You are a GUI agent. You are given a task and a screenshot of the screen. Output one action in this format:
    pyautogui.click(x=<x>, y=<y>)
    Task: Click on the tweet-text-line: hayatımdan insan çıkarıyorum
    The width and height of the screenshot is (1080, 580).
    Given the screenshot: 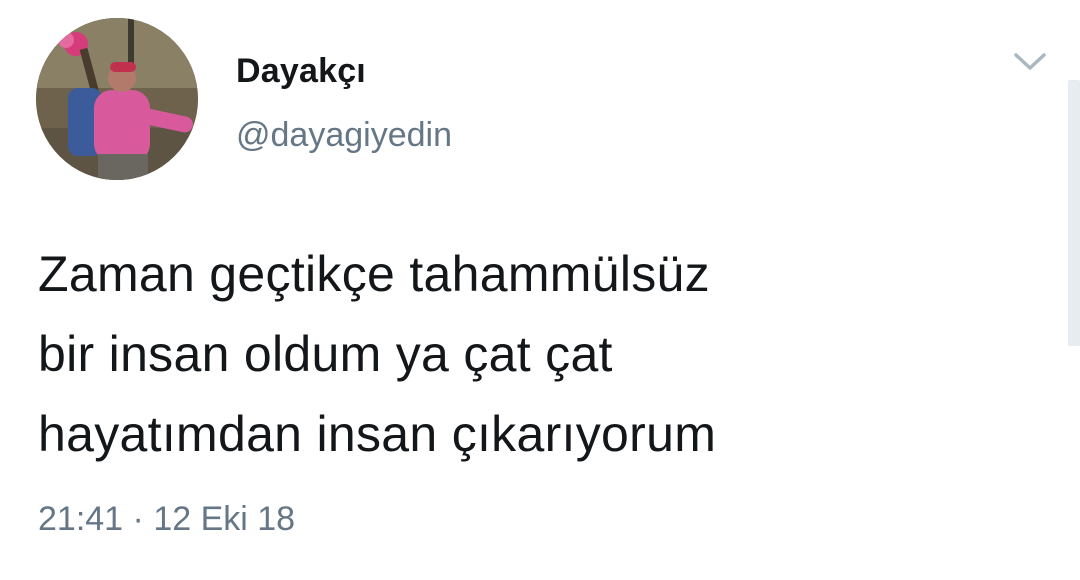 What is the action you would take?
    pyautogui.click(x=377, y=434)
    